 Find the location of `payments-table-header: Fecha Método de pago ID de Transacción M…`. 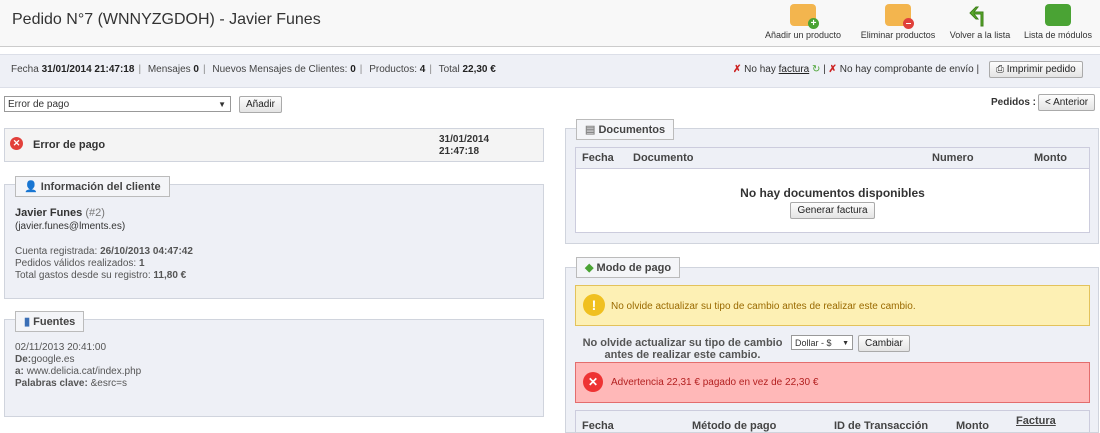

payments-table-header: Fecha Método de pago ID de Transacción M… is located at coordinates (832, 421).